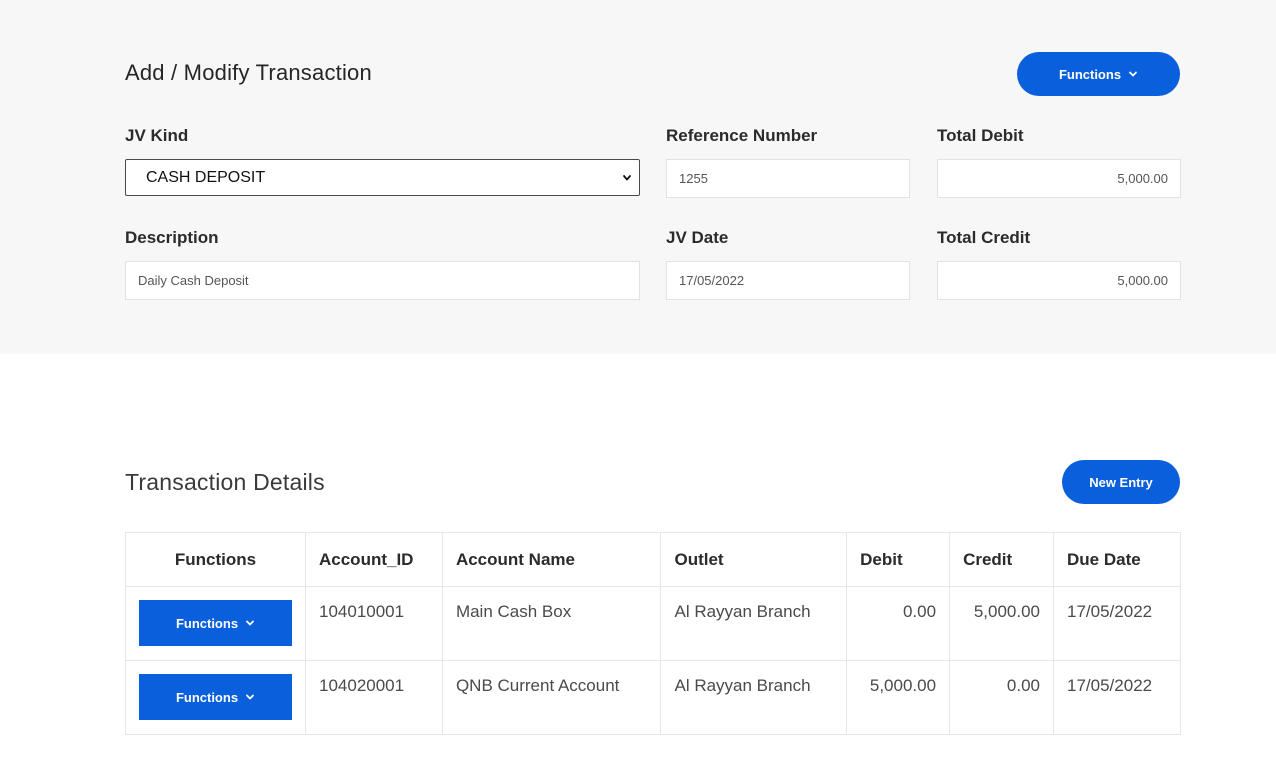  Describe the element at coordinates (551, 559) in the screenshot. I see `column-header-account-name: Account Name` at that location.